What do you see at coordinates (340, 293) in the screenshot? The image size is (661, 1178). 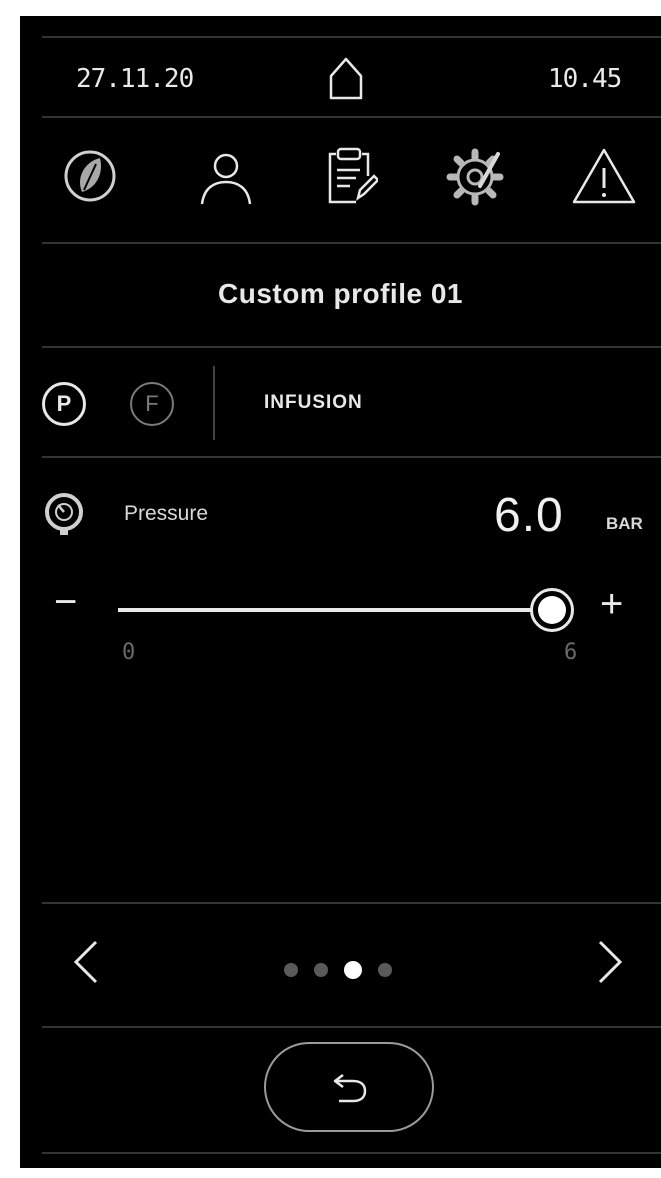 I see `profile-title: Custom profile 01` at bounding box center [340, 293].